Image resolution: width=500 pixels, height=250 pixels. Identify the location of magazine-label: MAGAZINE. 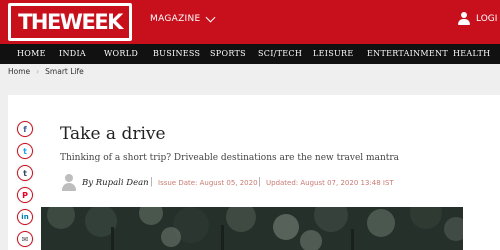
(175, 19).